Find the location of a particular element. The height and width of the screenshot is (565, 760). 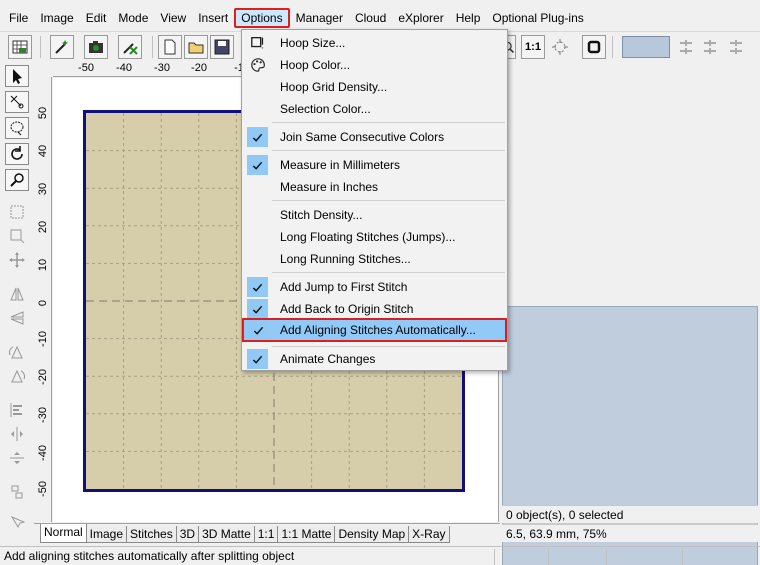

menu-item-add-jump-first: Add Jump to First Stitch is located at coordinates (374, 287).